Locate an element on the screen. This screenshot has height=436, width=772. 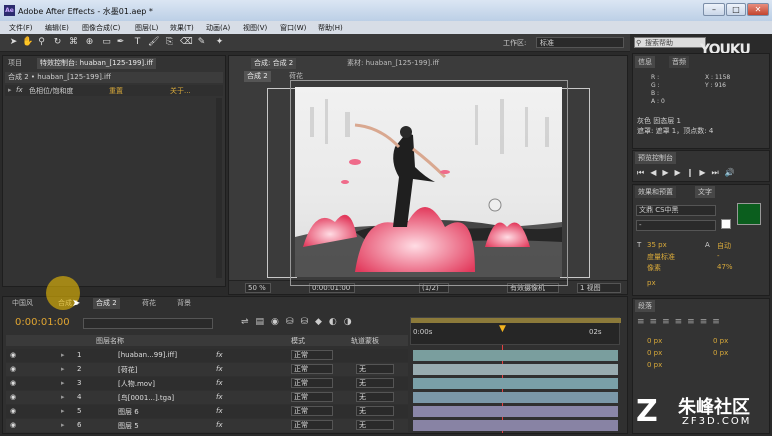
menu-help: 帮助(H) is located at coordinates (330, 28).